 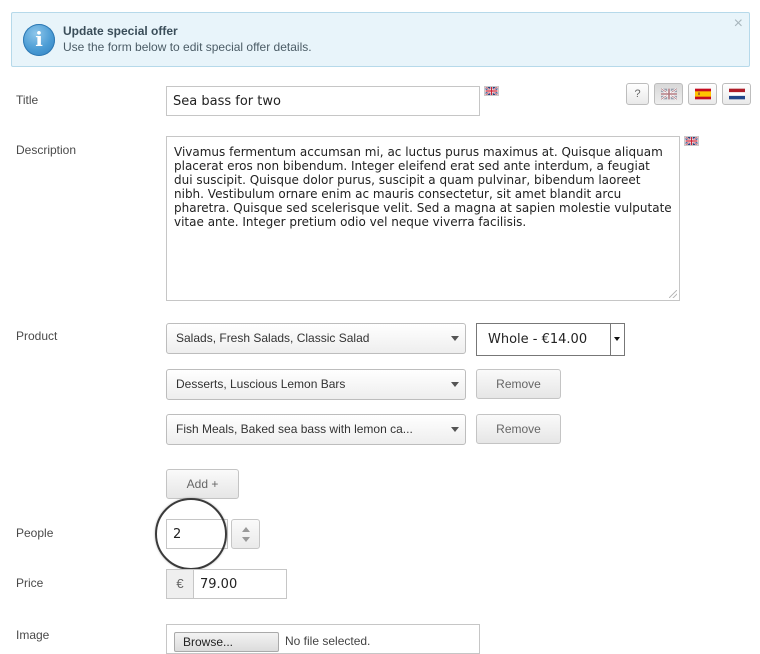 What do you see at coordinates (673, 294) in the screenshot?
I see `resize-handle-icon` at bounding box center [673, 294].